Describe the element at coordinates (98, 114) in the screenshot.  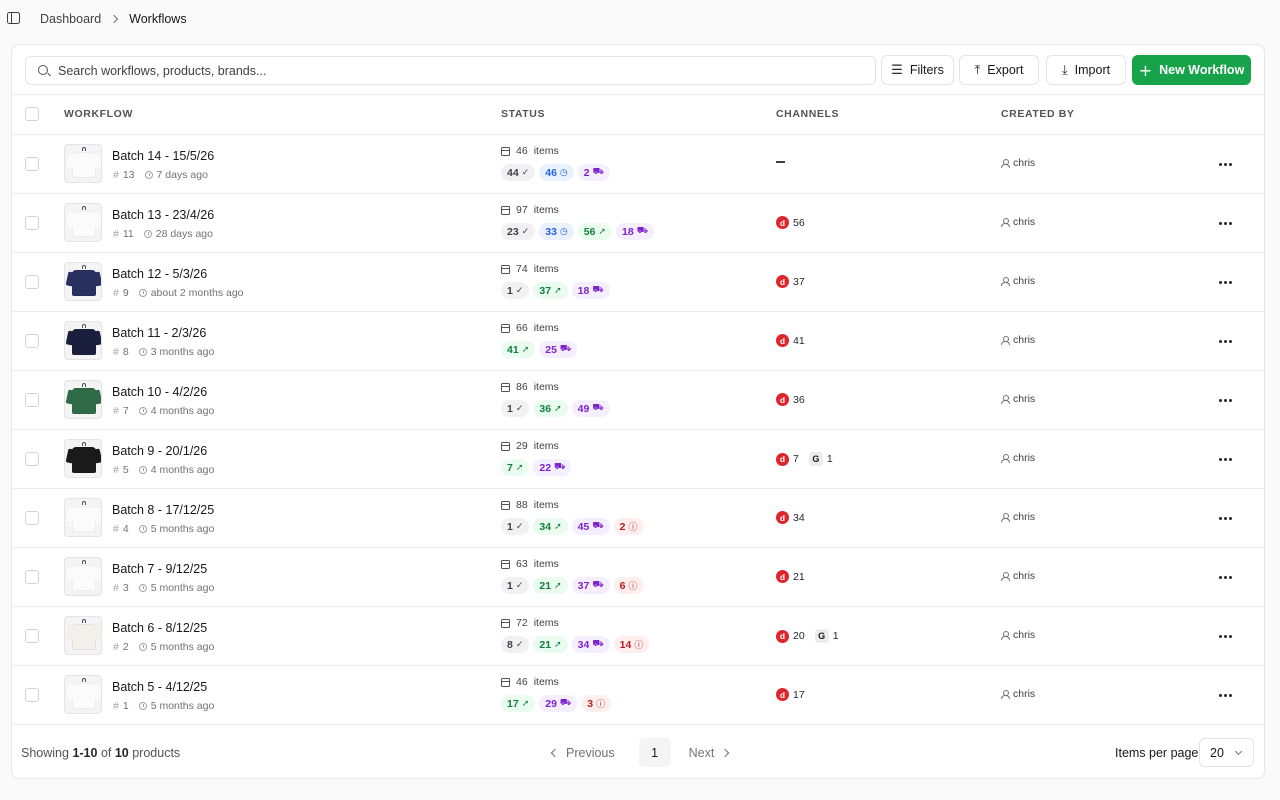
I see `column-header-workflow: WORKFLOW` at that location.